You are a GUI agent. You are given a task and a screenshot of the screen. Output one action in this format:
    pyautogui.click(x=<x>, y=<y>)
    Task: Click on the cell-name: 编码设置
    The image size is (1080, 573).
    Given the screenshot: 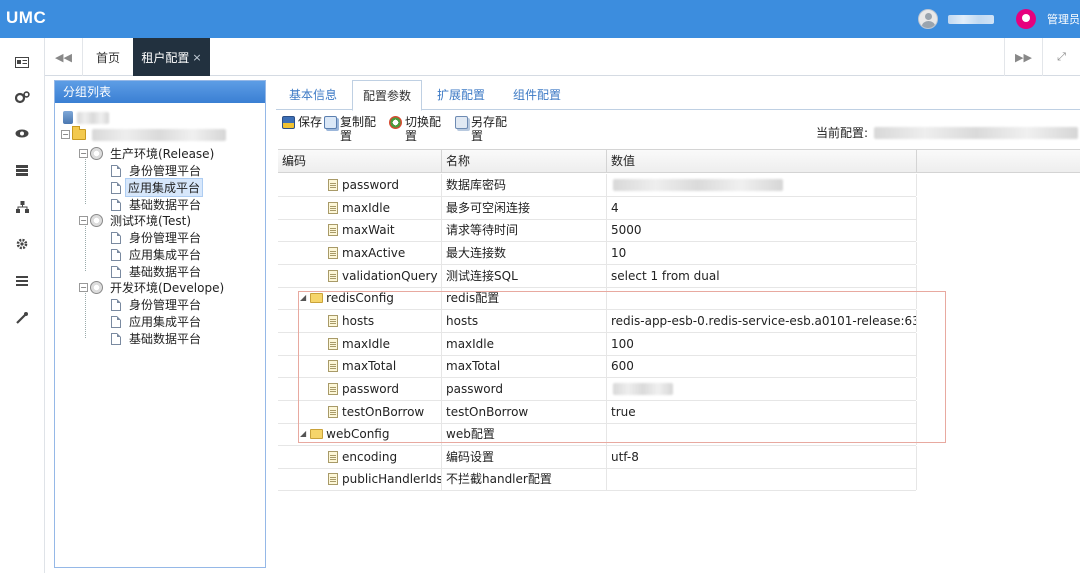 What is the action you would take?
    pyautogui.click(x=524, y=456)
    